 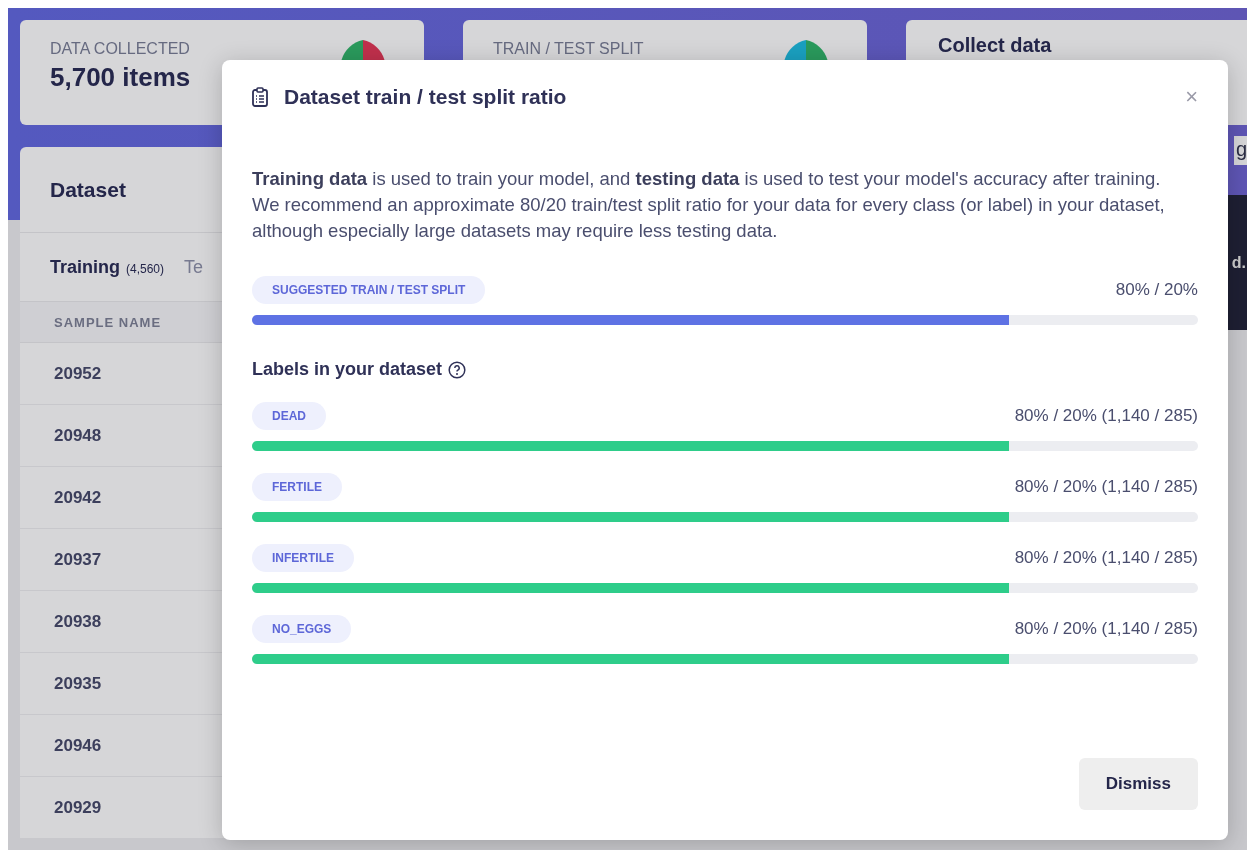 I want to click on split-reading: 80% / 20%, so click(x=1156, y=290).